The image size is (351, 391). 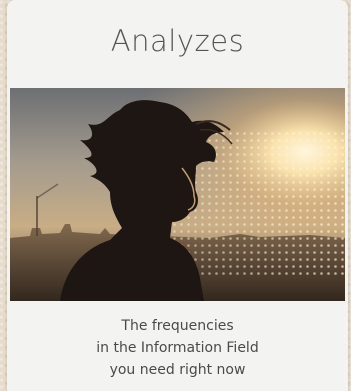 I want to click on caption-line: The frequencies, so click(x=177, y=326).